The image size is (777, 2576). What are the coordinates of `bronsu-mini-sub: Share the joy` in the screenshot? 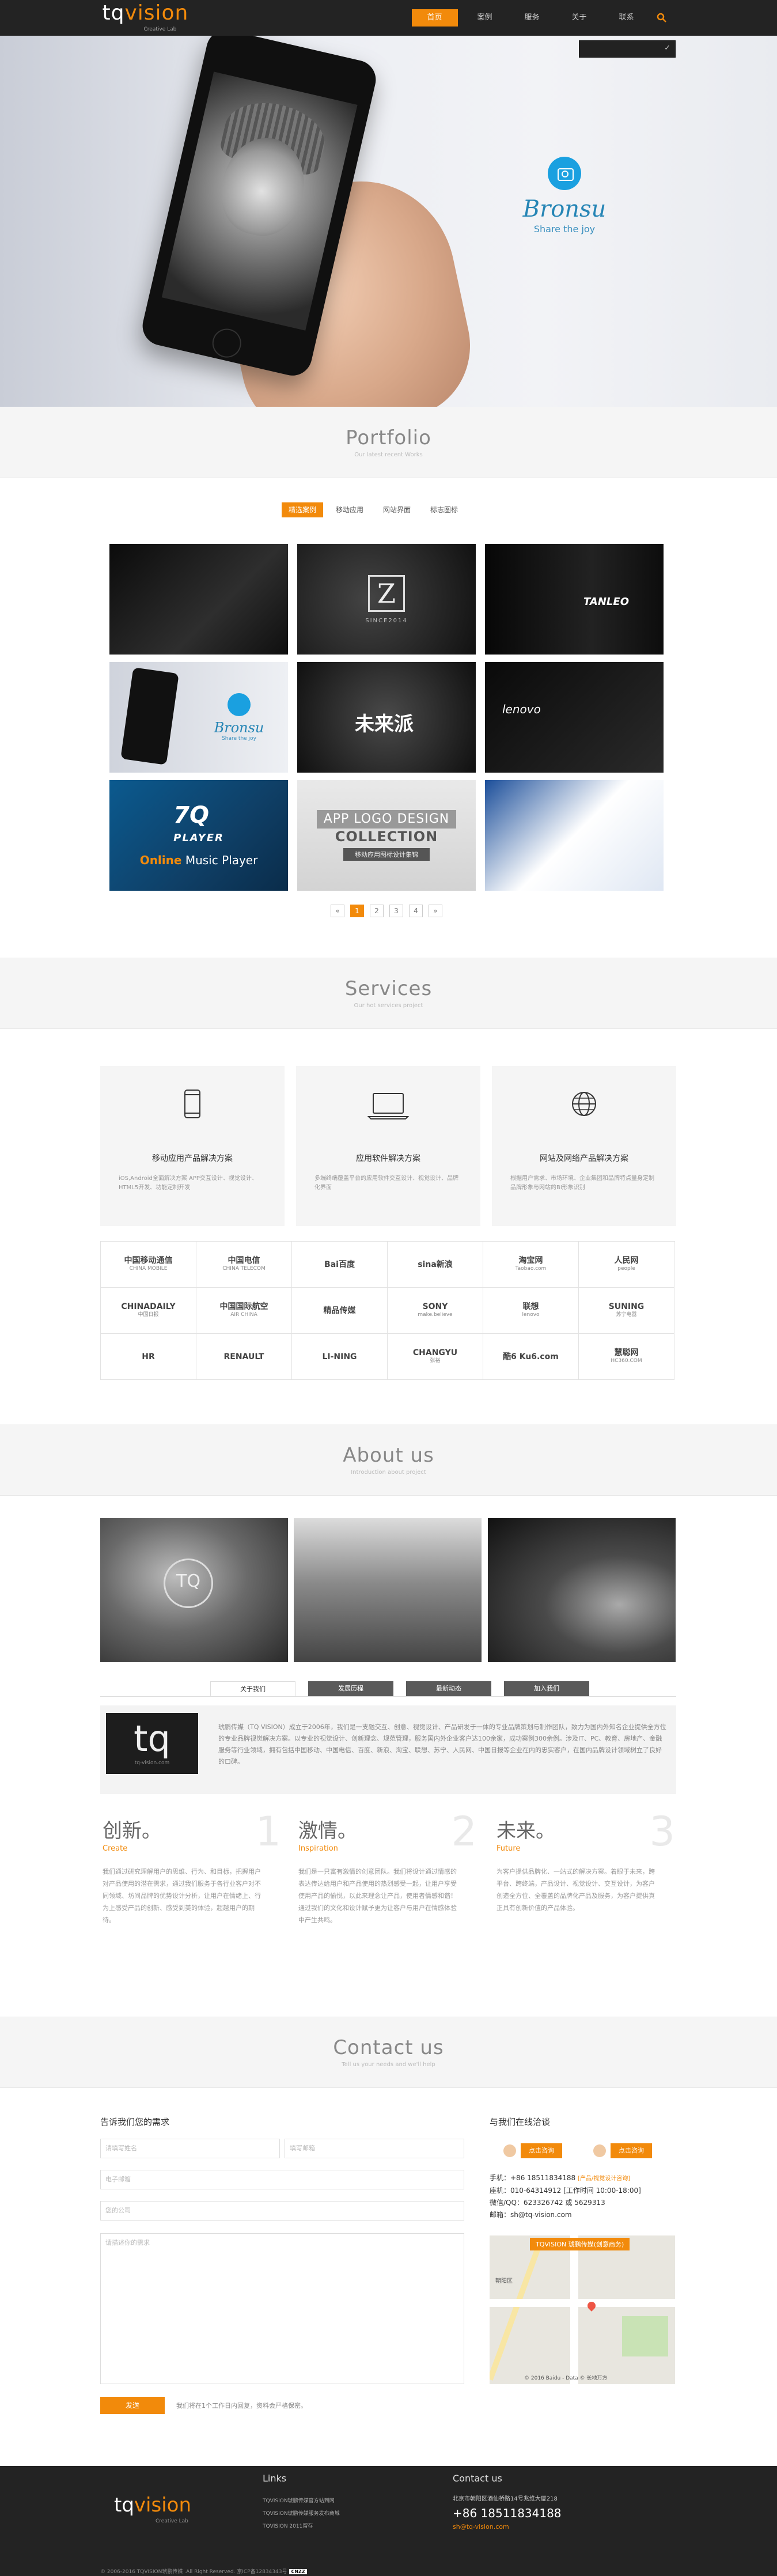 It's located at (239, 739).